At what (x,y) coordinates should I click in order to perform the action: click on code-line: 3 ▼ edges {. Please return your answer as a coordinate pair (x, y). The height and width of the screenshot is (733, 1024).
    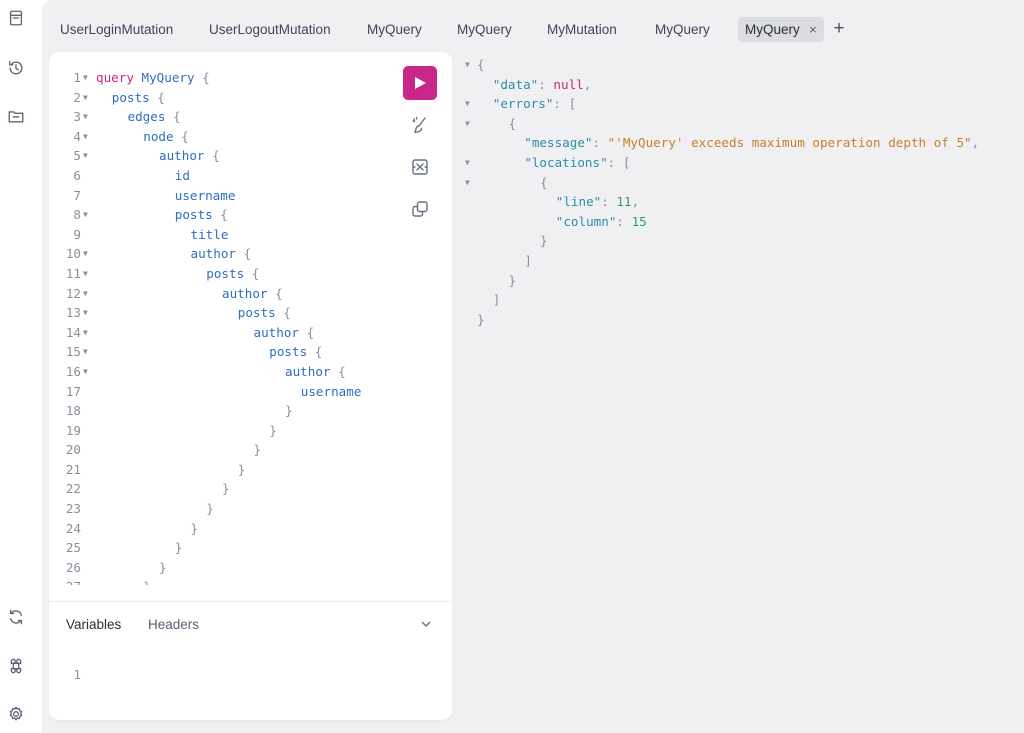
    Looking at the image, I should click on (224, 117).